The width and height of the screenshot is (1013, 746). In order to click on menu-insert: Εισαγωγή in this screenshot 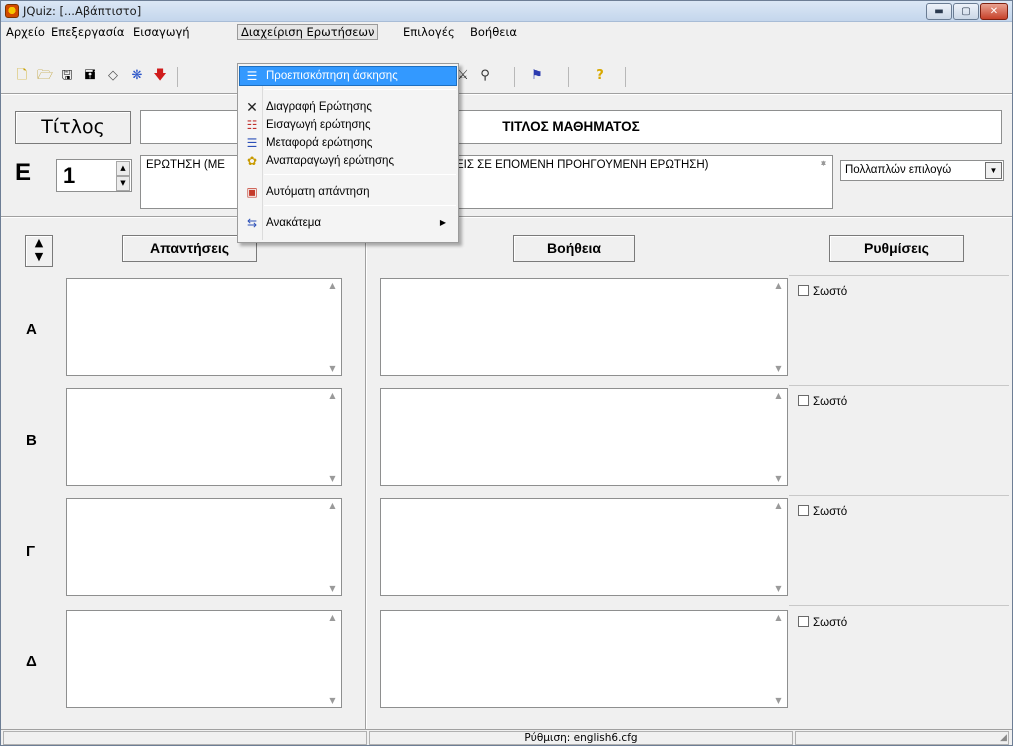, I will do `click(161, 32)`.